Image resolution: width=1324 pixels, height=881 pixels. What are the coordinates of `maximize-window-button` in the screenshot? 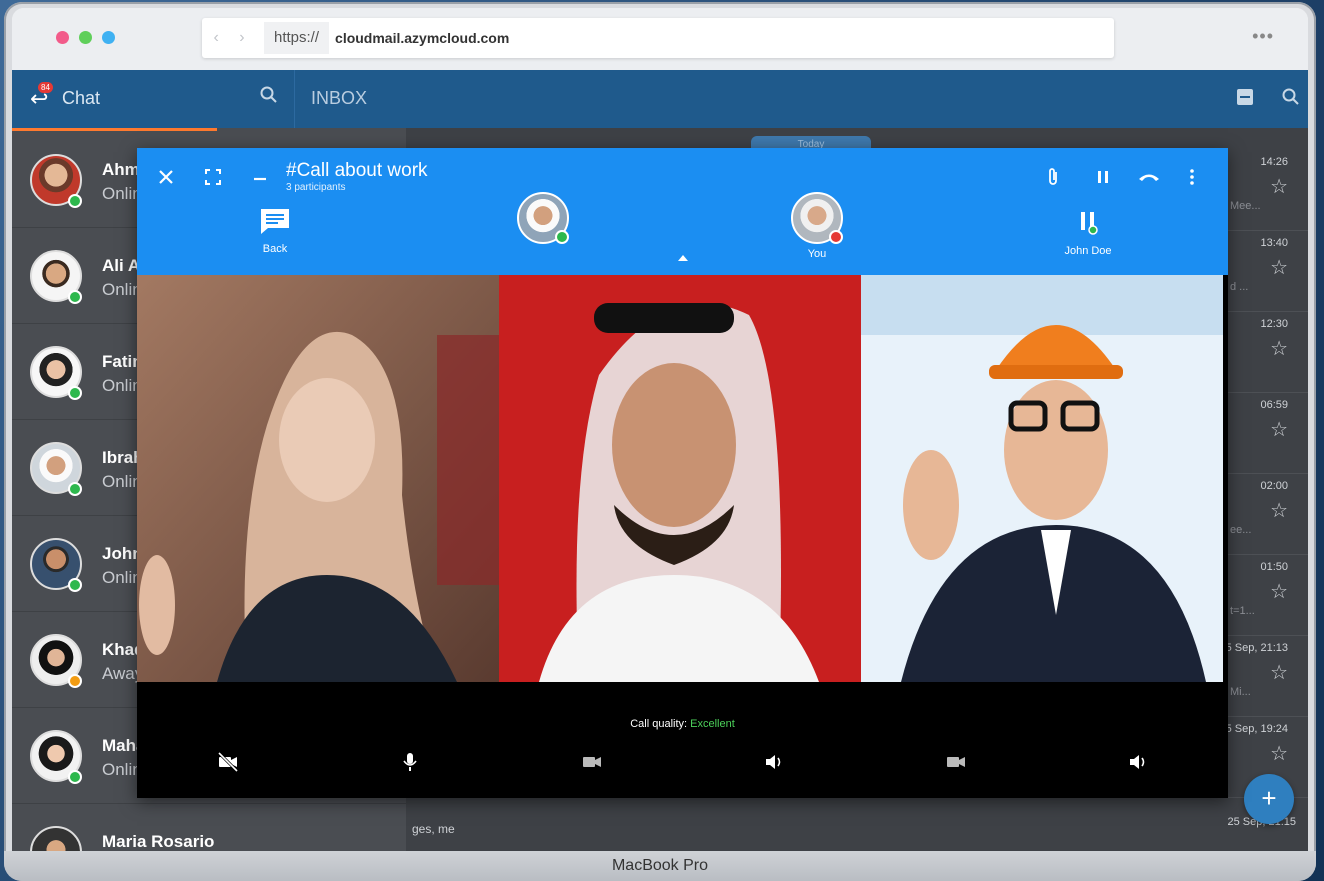 It's located at (108, 37).